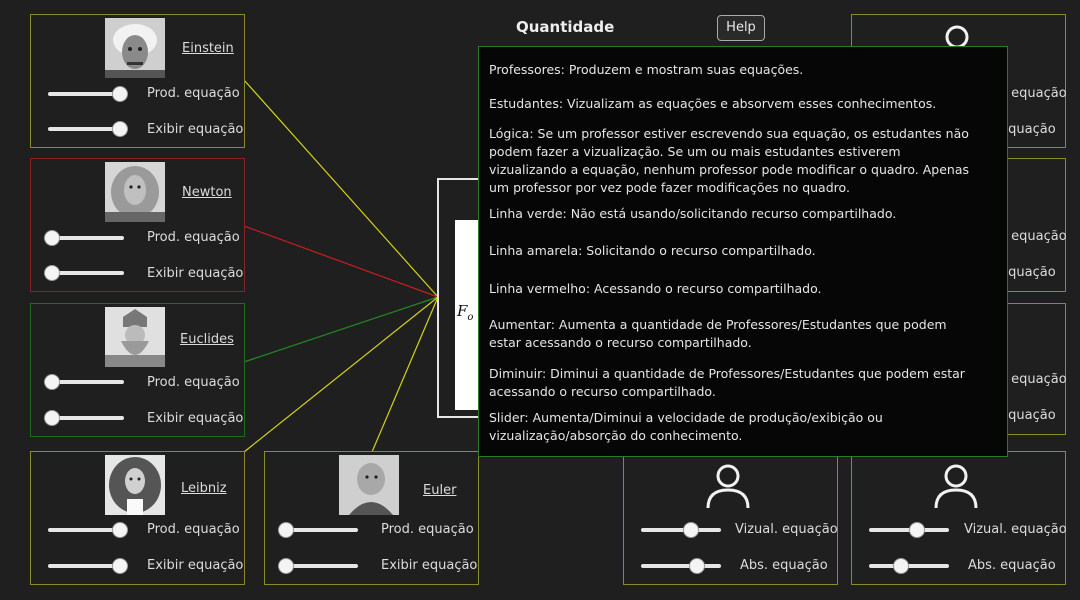  I want to click on teacher-panel-newton: Newton Prod. equação Exibir equação, so click(137, 225).